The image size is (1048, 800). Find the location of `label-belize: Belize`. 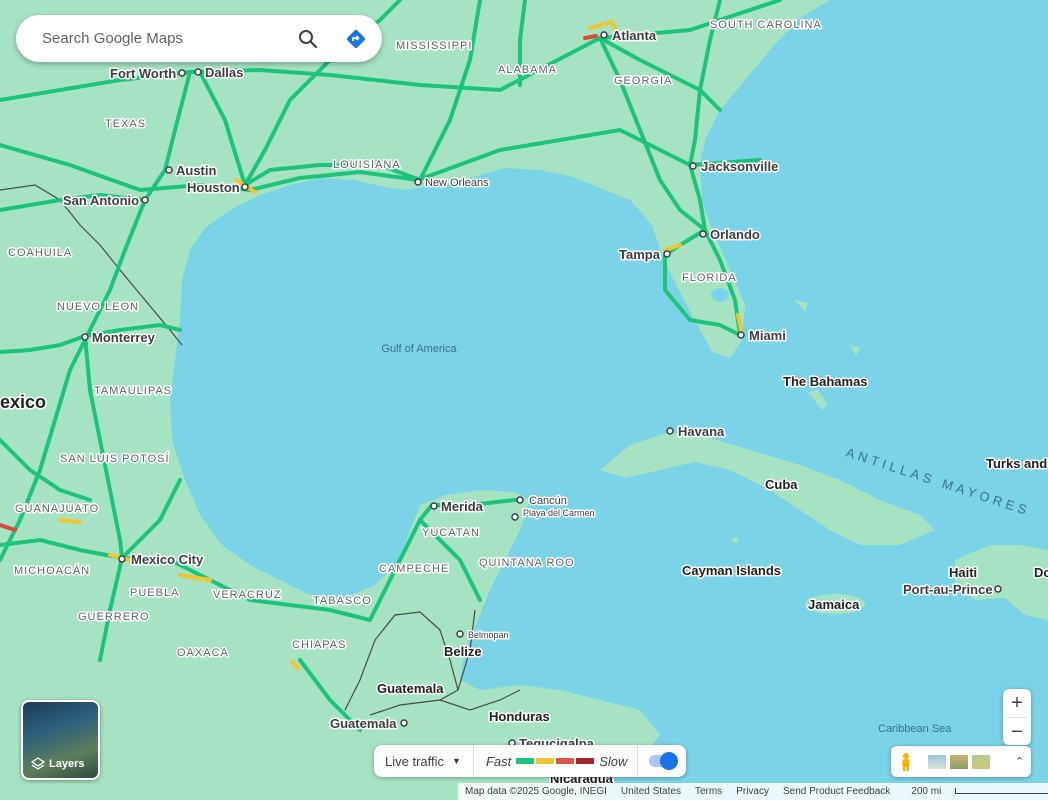

label-belize: Belize is located at coordinates (463, 651).